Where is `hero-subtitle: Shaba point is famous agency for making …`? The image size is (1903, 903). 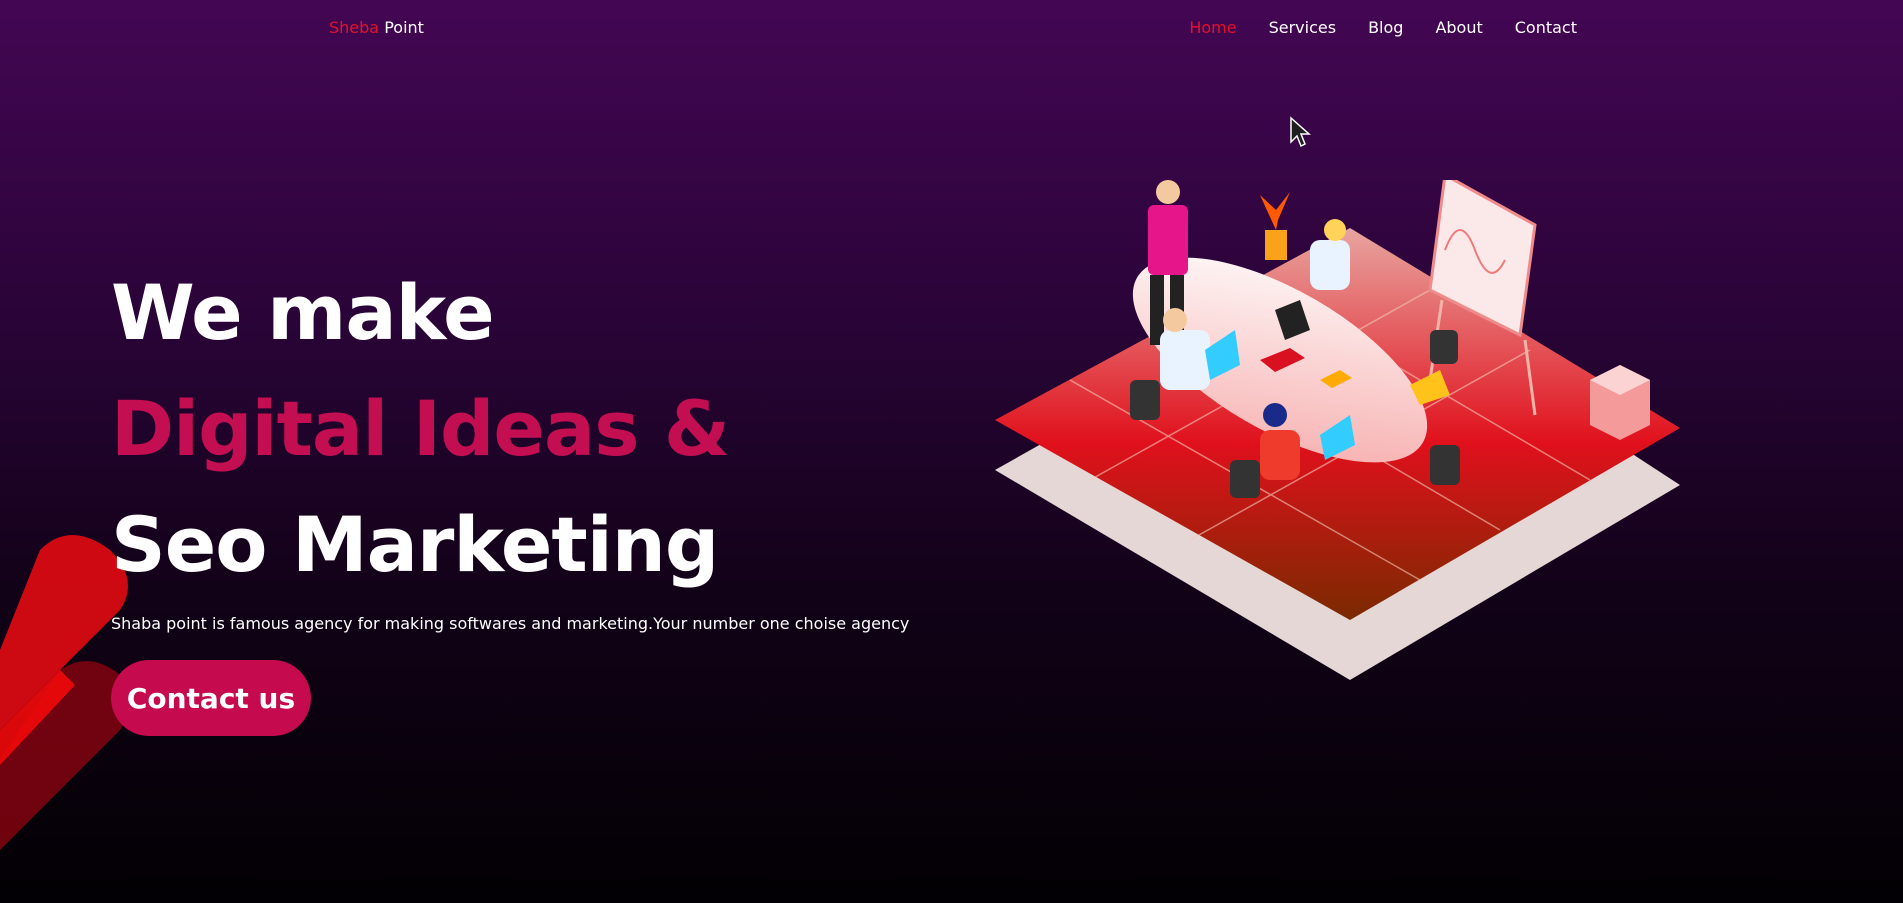
hero-subtitle: Shaba point is famous agency for making … is located at coordinates (510, 623).